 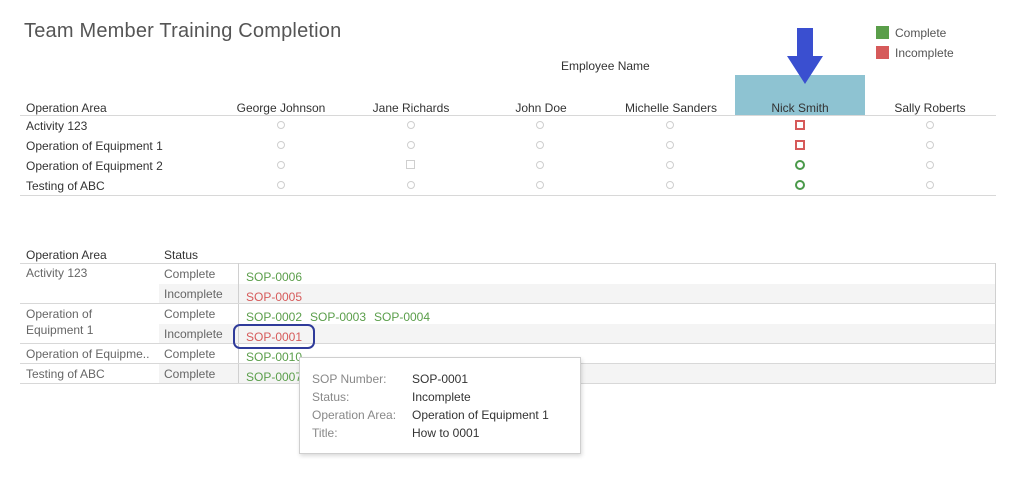 What do you see at coordinates (94, 166) in the screenshot?
I see `matrix-row-label: Operation of Equipment 2` at bounding box center [94, 166].